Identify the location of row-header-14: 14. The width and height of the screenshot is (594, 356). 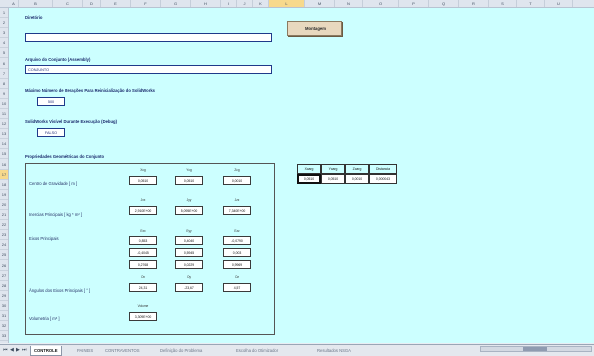
(4, 144).